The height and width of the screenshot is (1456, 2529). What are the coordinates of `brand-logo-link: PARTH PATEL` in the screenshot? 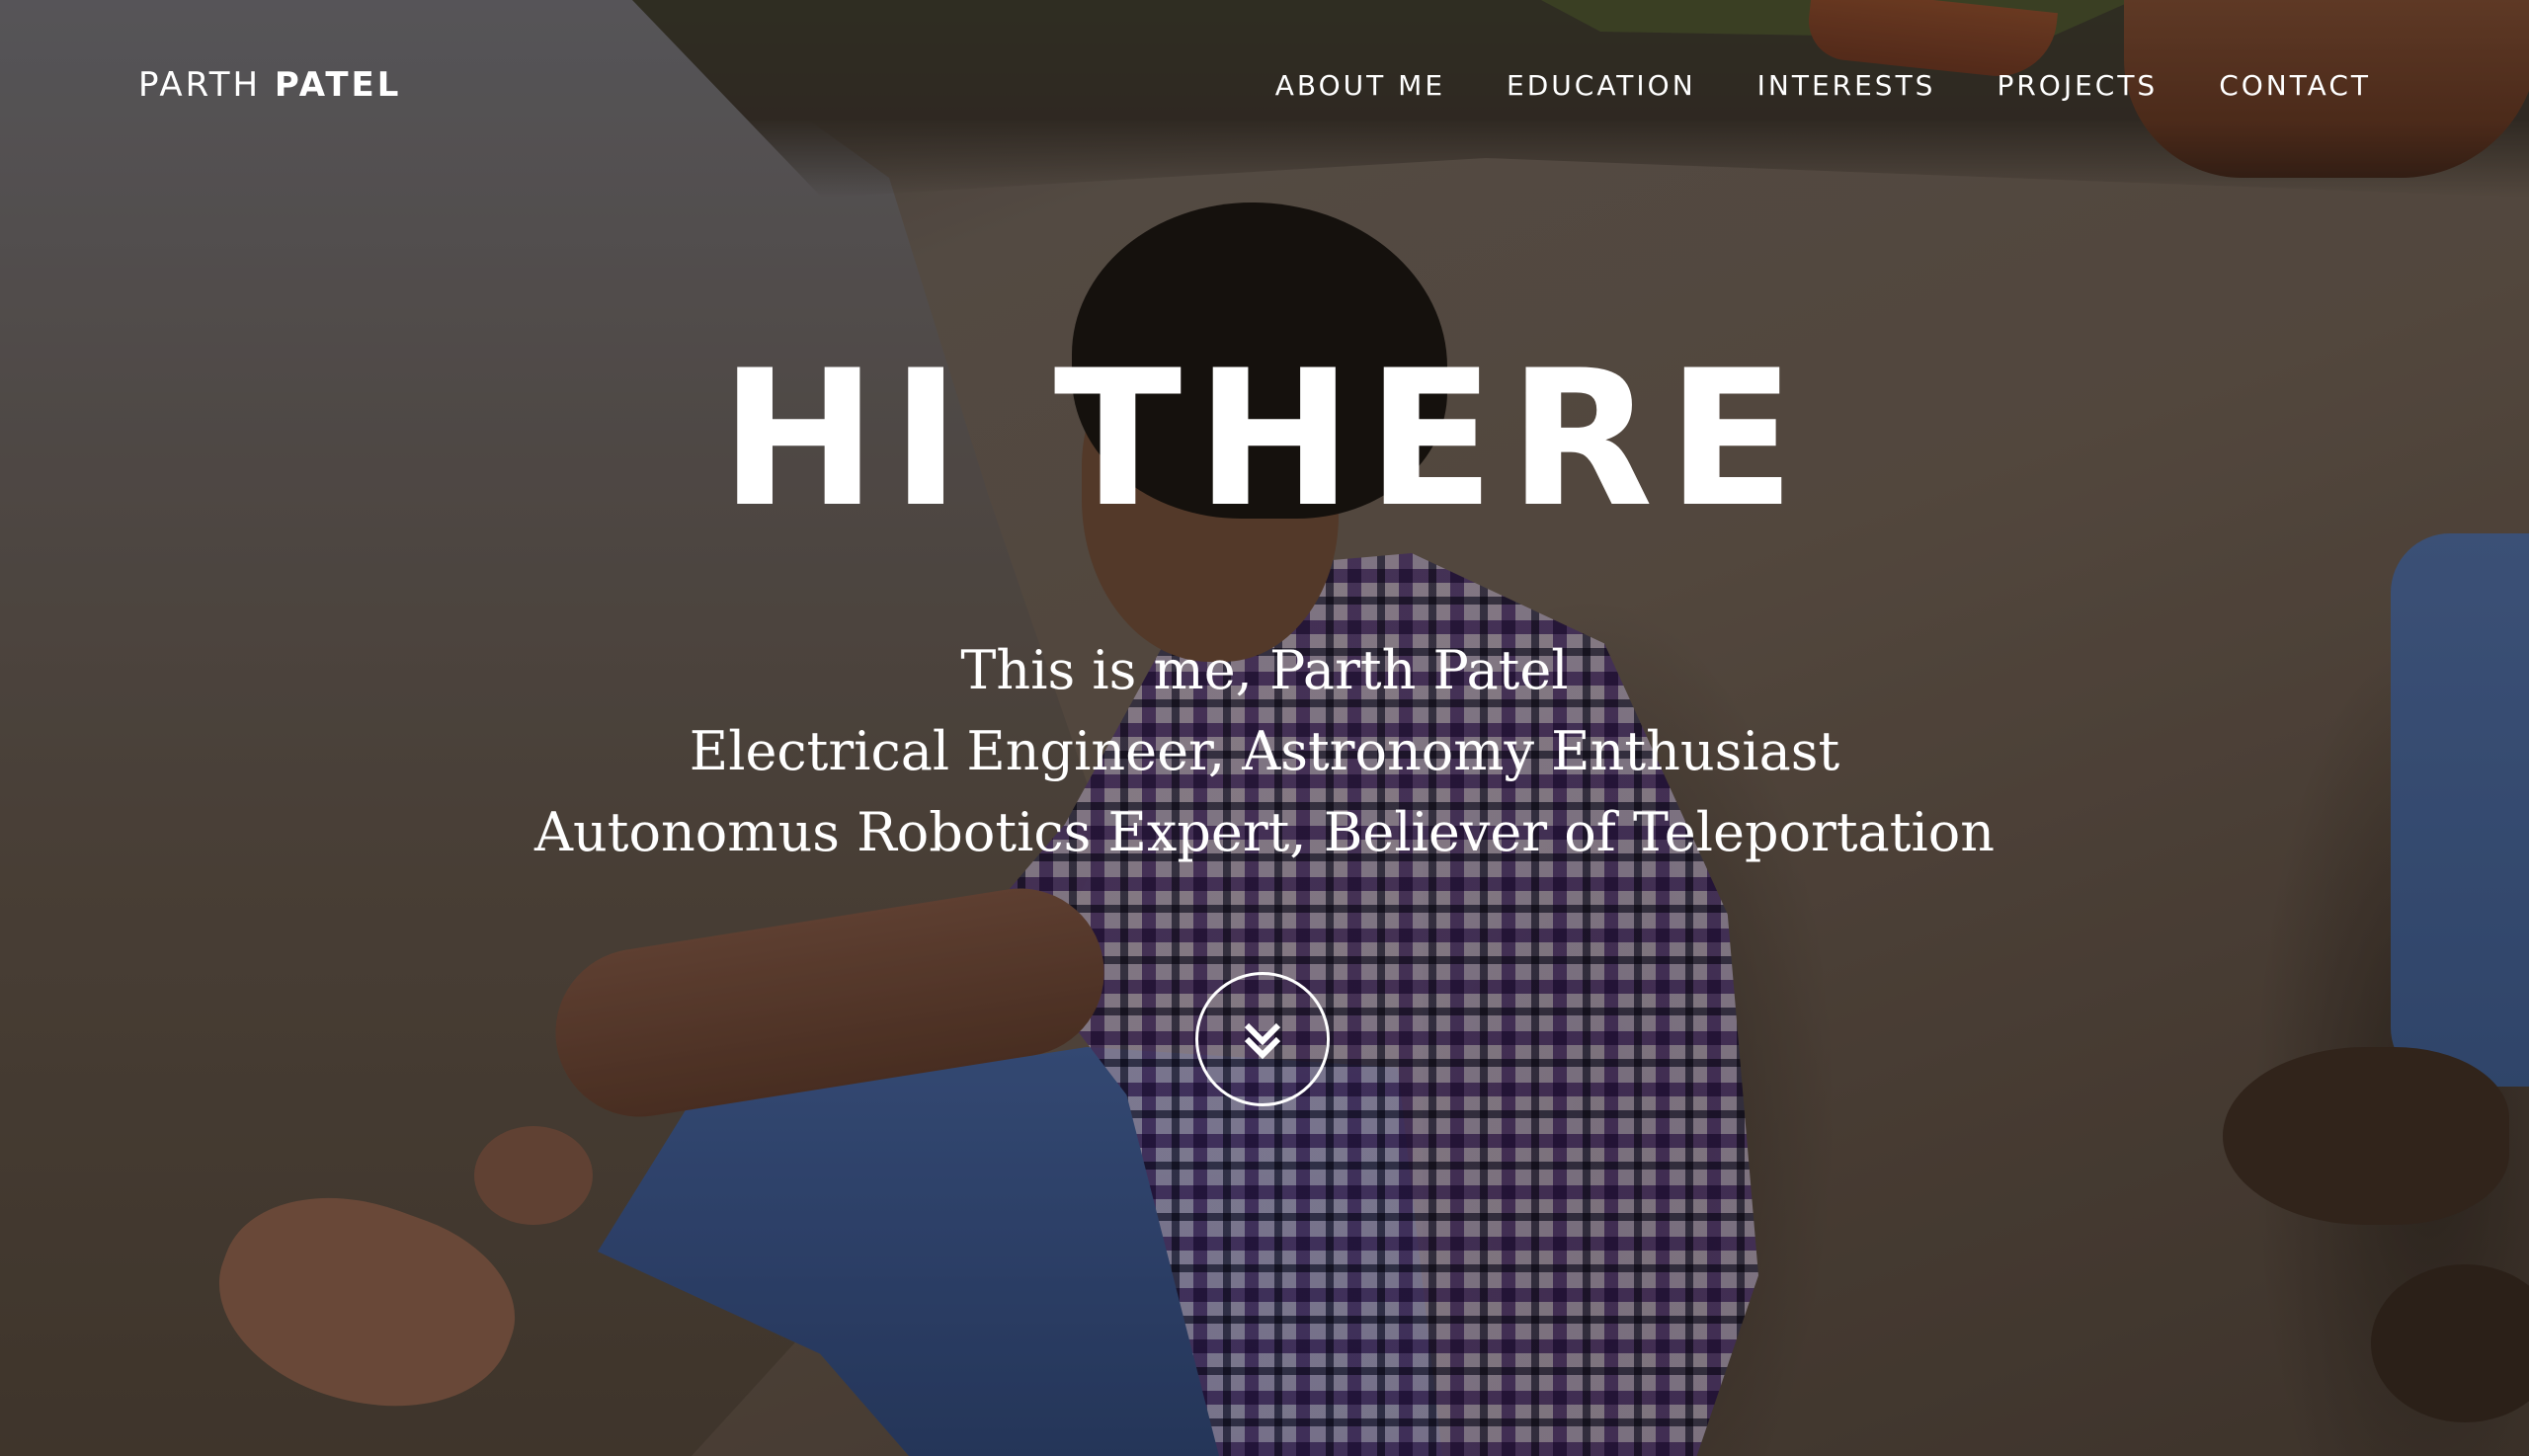 It's located at (269, 85).